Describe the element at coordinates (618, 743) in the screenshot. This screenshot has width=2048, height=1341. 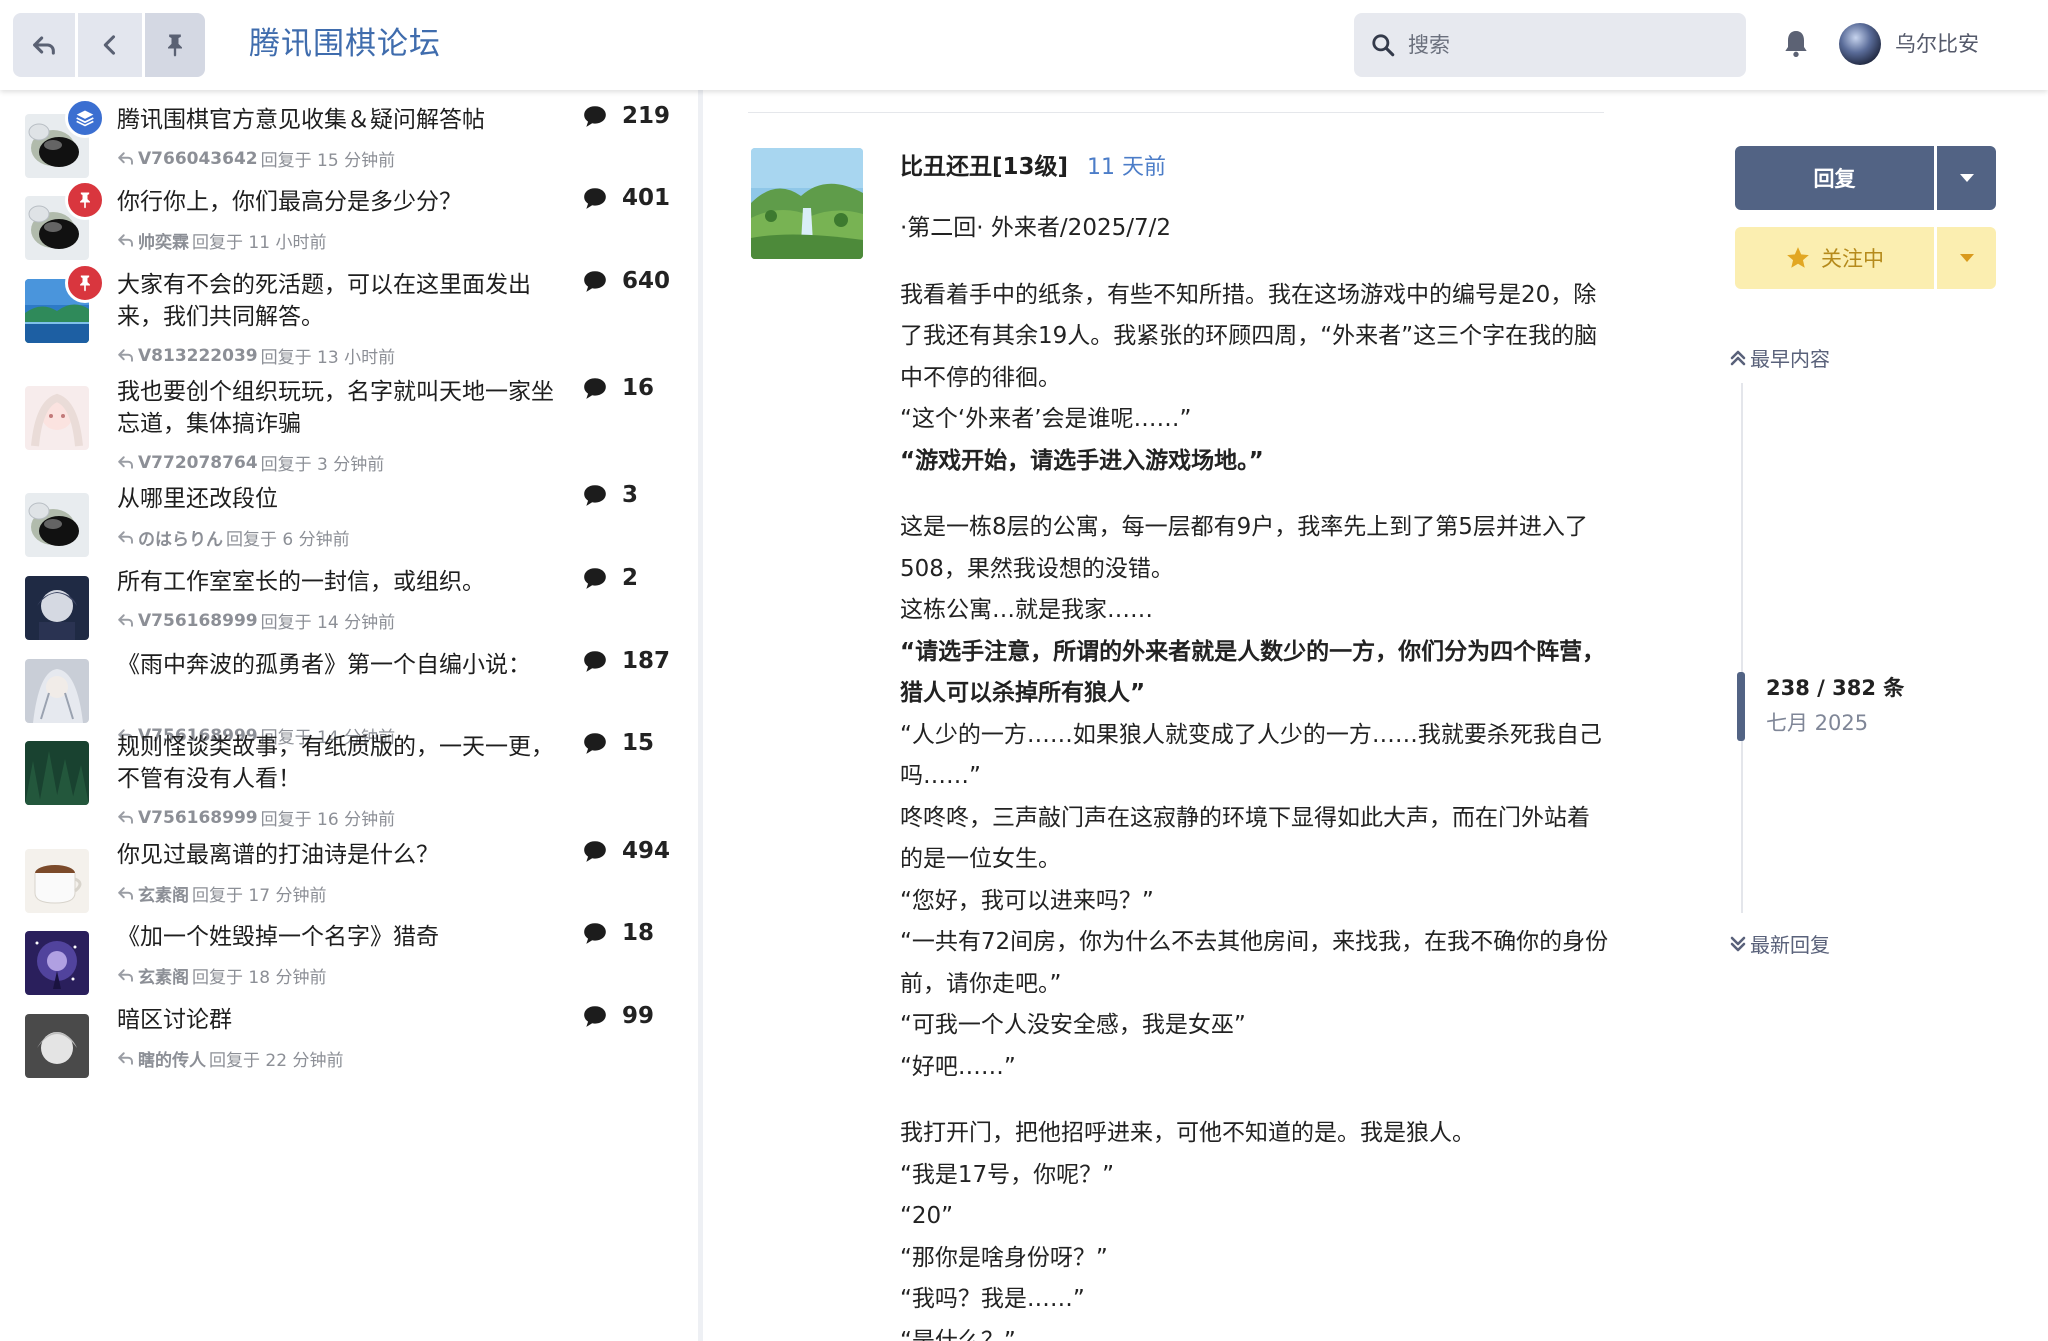
I see `reply-count: 15` at that location.